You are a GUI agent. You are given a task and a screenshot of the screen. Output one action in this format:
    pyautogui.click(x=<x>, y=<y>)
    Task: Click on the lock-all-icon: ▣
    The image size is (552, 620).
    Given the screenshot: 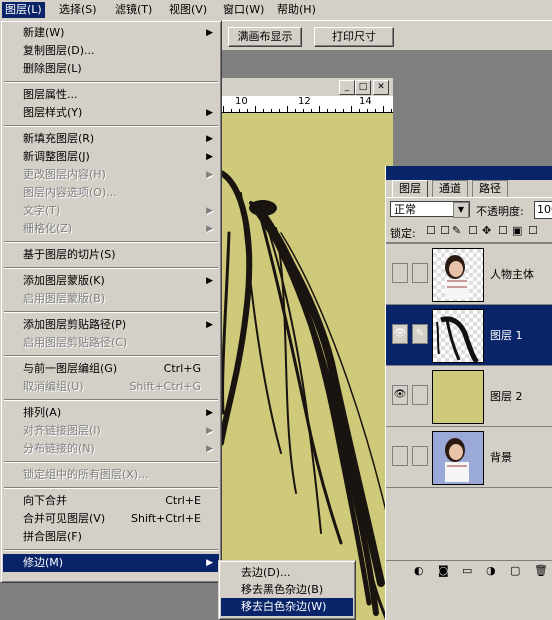 What is the action you would take?
    pyautogui.click(x=517, y=230)
    